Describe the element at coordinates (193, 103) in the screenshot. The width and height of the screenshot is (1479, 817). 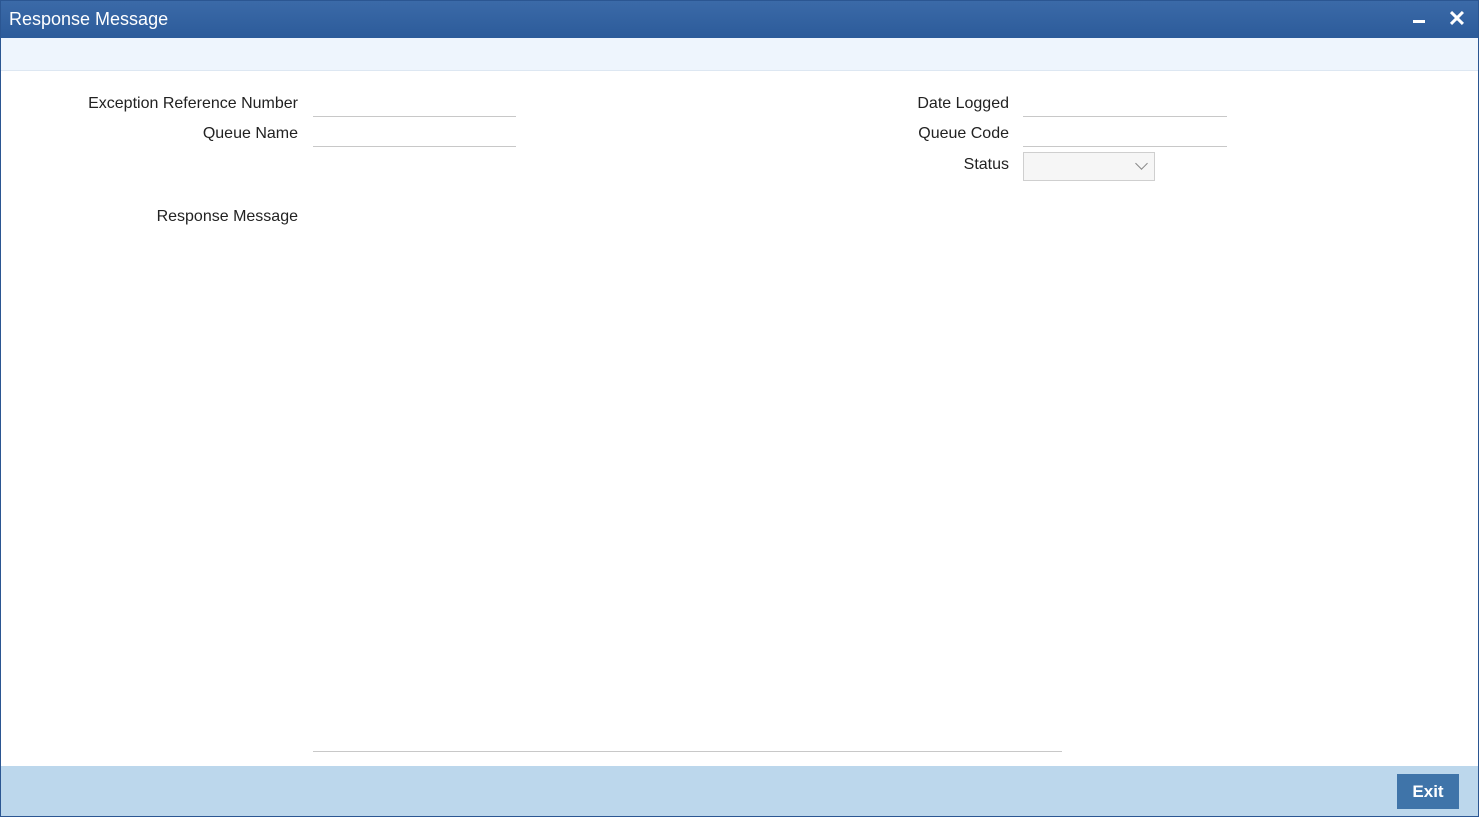
I see `exception-reference-number-label: Exception Reference Number` at that location.